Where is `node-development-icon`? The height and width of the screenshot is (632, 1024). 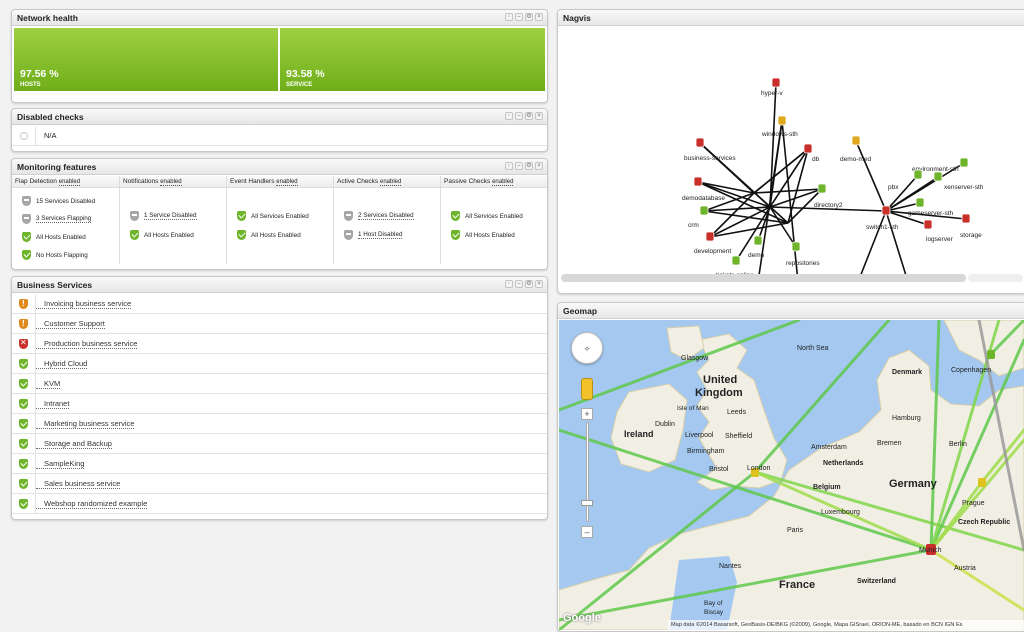 node-development-icon is located at coordinates (710, 236).